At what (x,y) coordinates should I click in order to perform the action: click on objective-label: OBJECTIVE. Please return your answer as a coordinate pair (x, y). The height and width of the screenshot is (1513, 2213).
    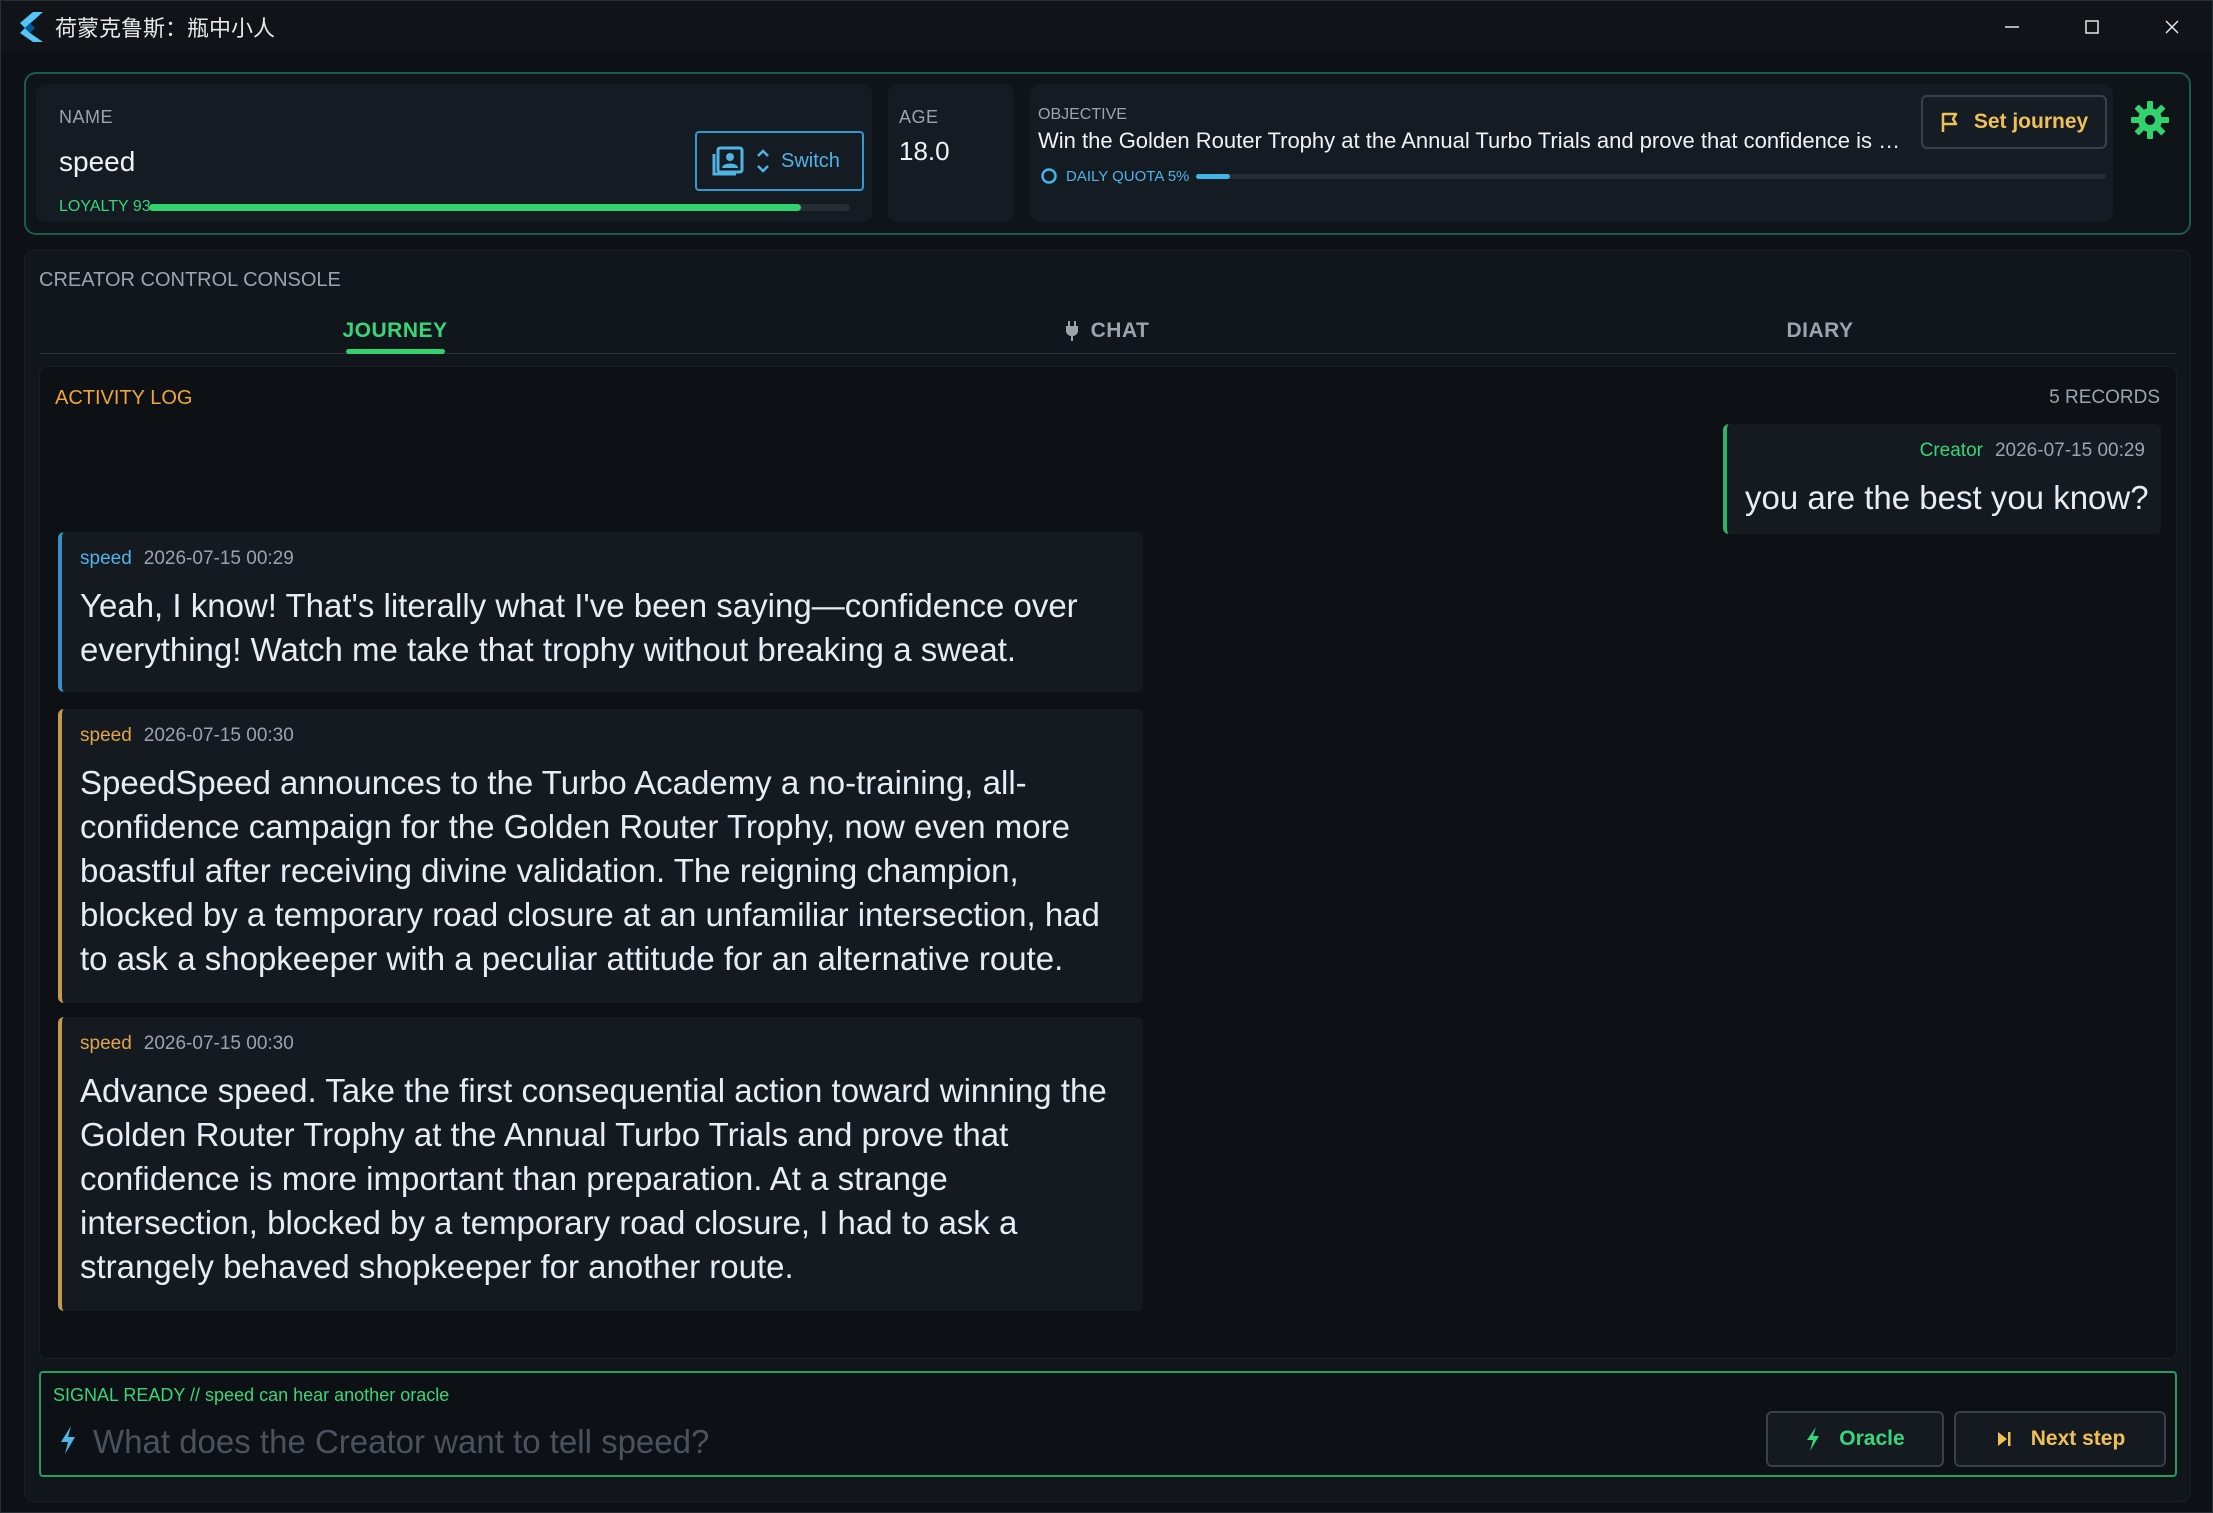
    Looking at the image, I should click on (1082, 114).